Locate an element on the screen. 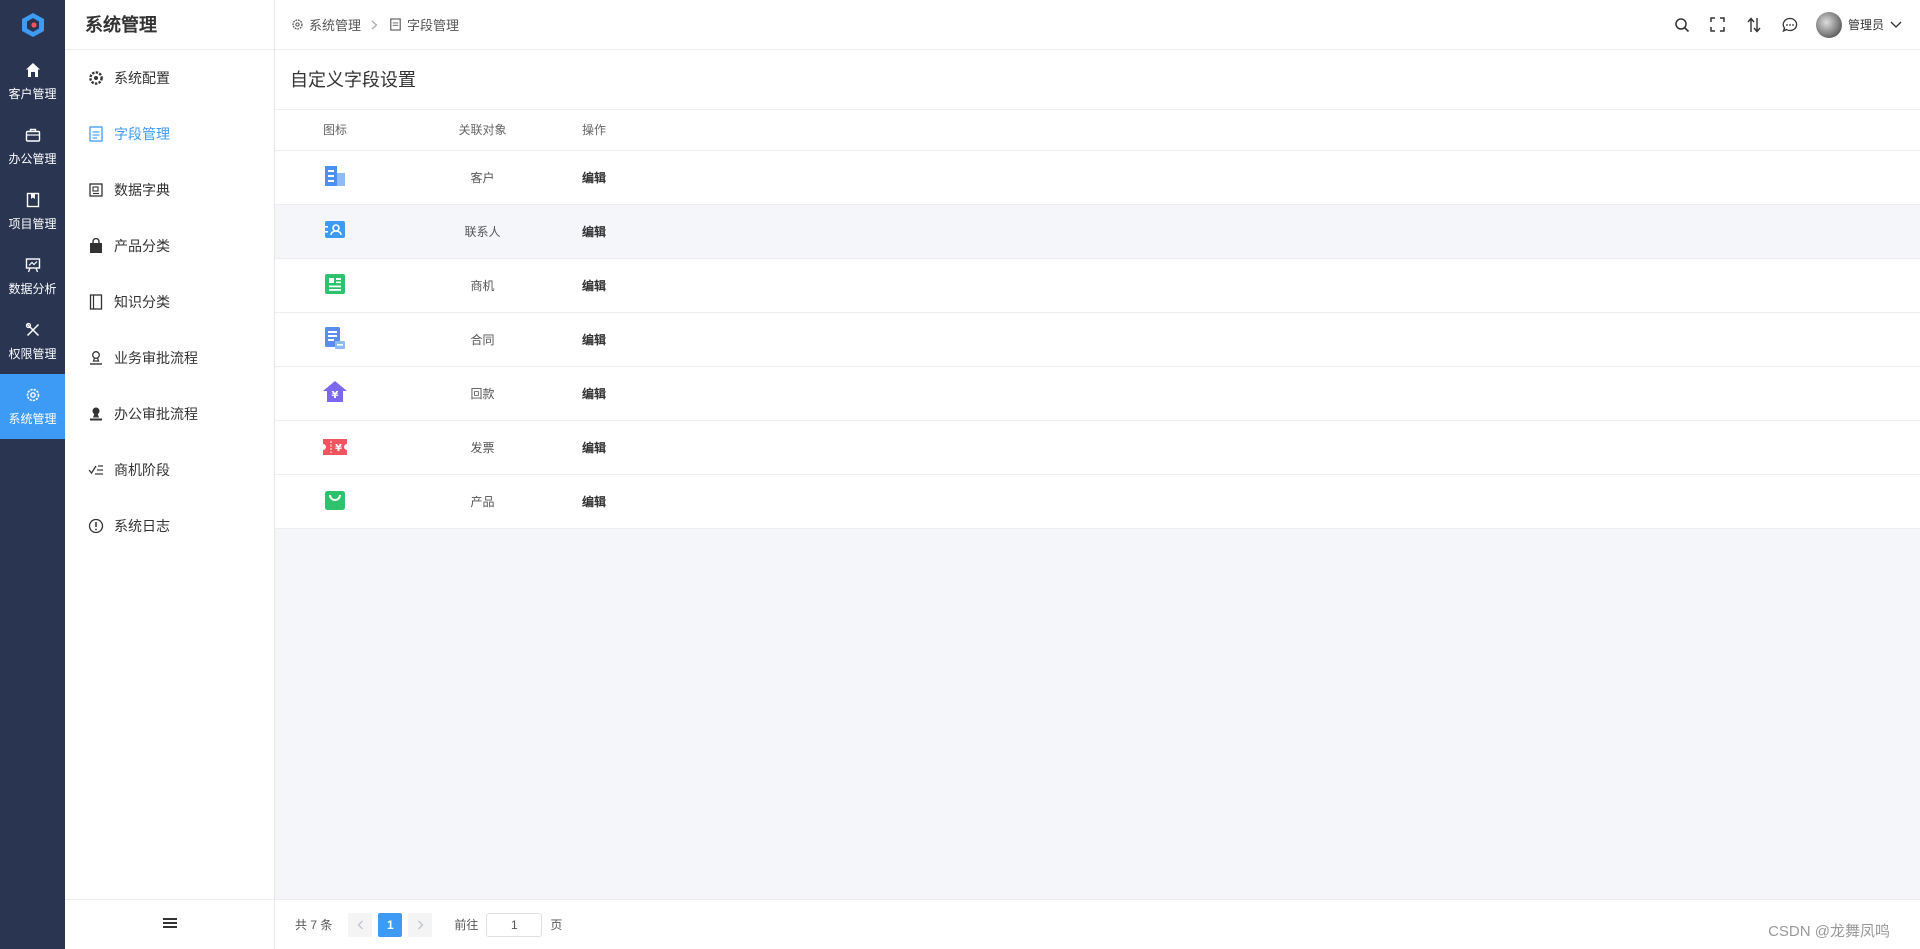 The image size is (1920, 949). hamburger-icon is located at coordinates (169, 925).